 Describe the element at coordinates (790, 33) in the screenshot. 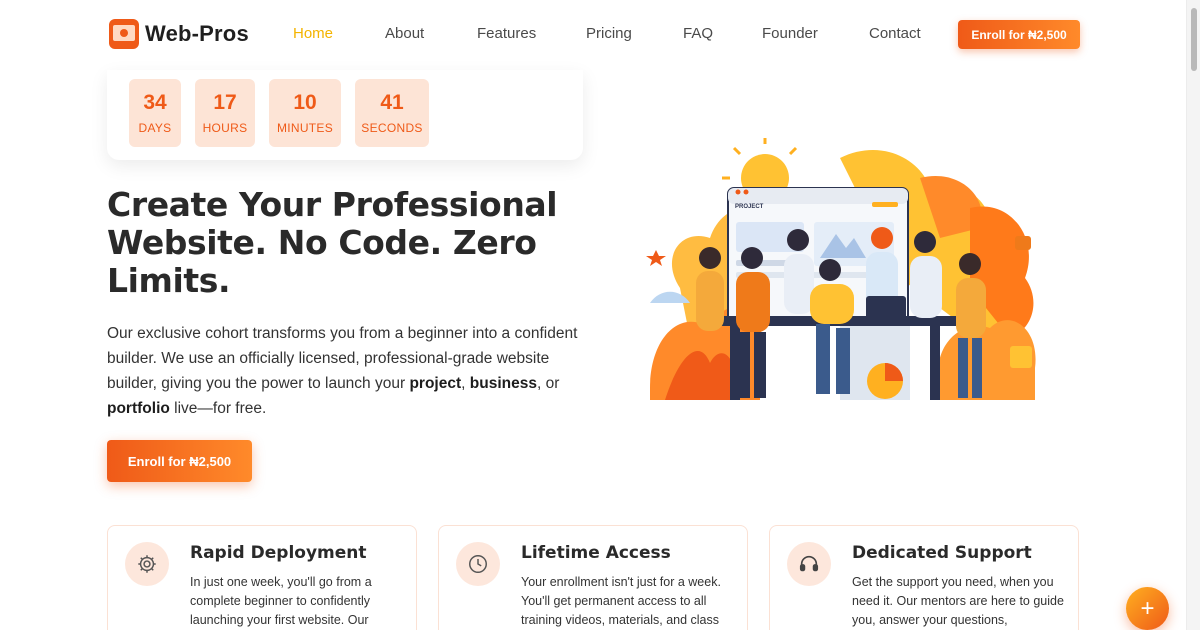

I see `nav-link-founder: Founder` at that location.